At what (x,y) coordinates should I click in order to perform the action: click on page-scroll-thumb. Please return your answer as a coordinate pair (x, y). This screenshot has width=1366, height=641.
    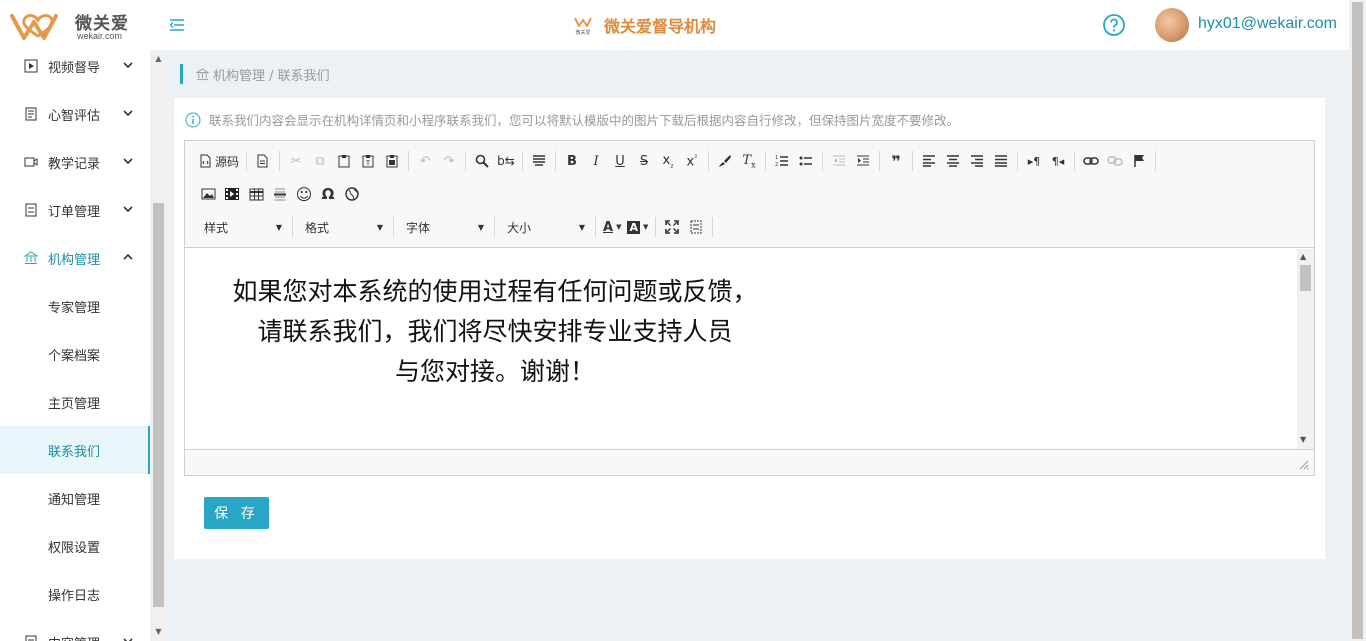
    Looking at the image, I should click on (1357, 320).